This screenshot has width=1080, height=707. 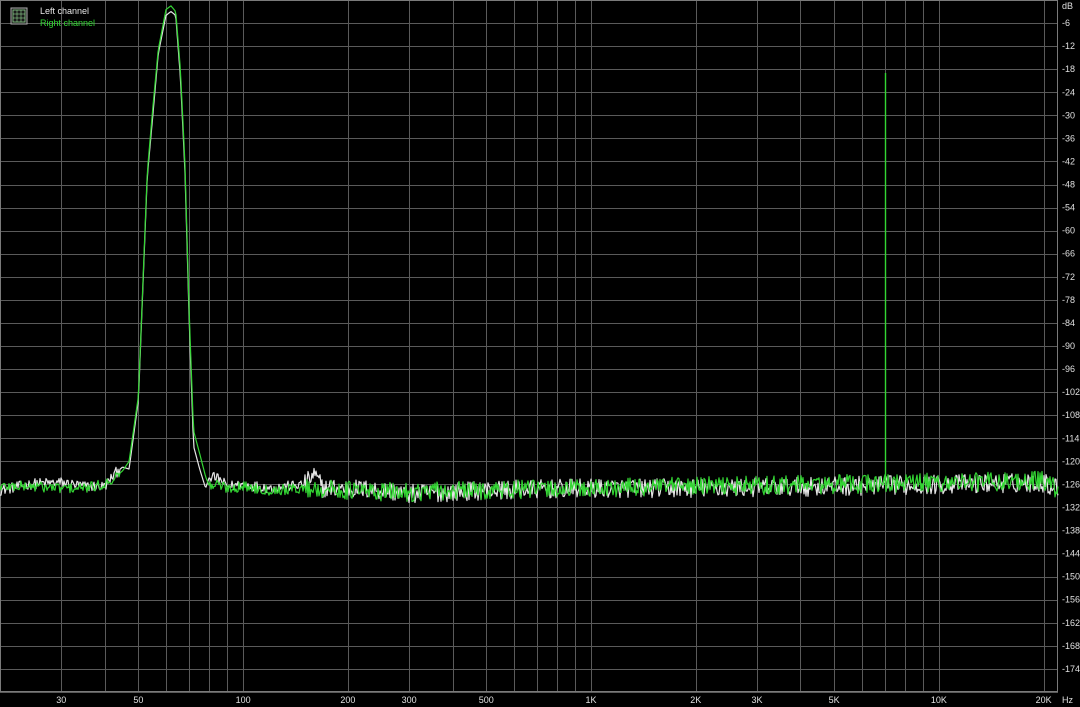 What do you see at coordinates (1066, 23) in the screenshot?
I see `y-tick-label: -6` at bounding box center [1066, 23].